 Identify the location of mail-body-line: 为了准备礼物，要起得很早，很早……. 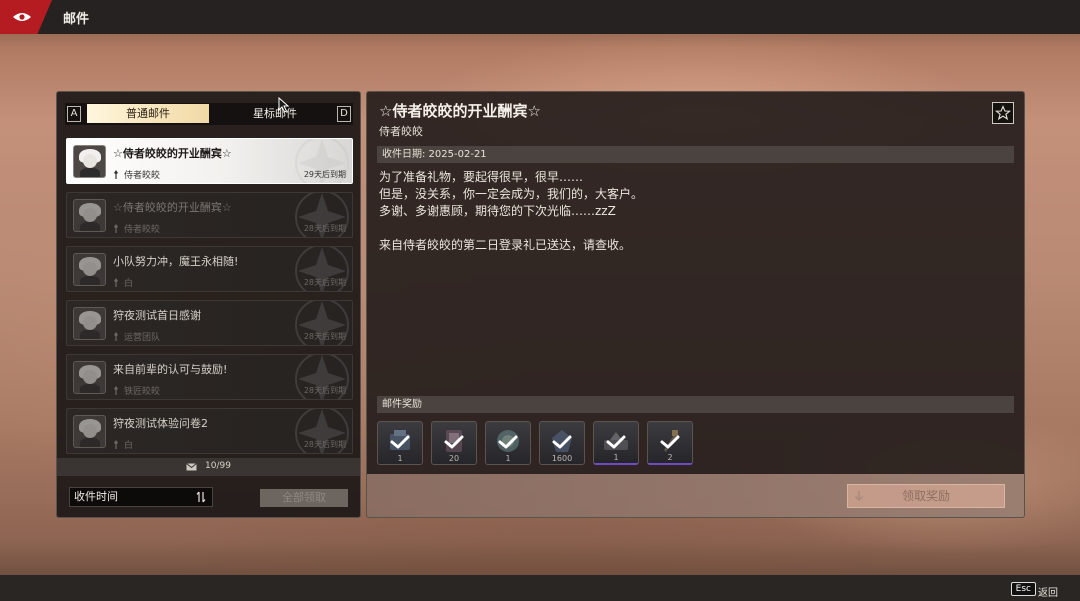
(481, 177).